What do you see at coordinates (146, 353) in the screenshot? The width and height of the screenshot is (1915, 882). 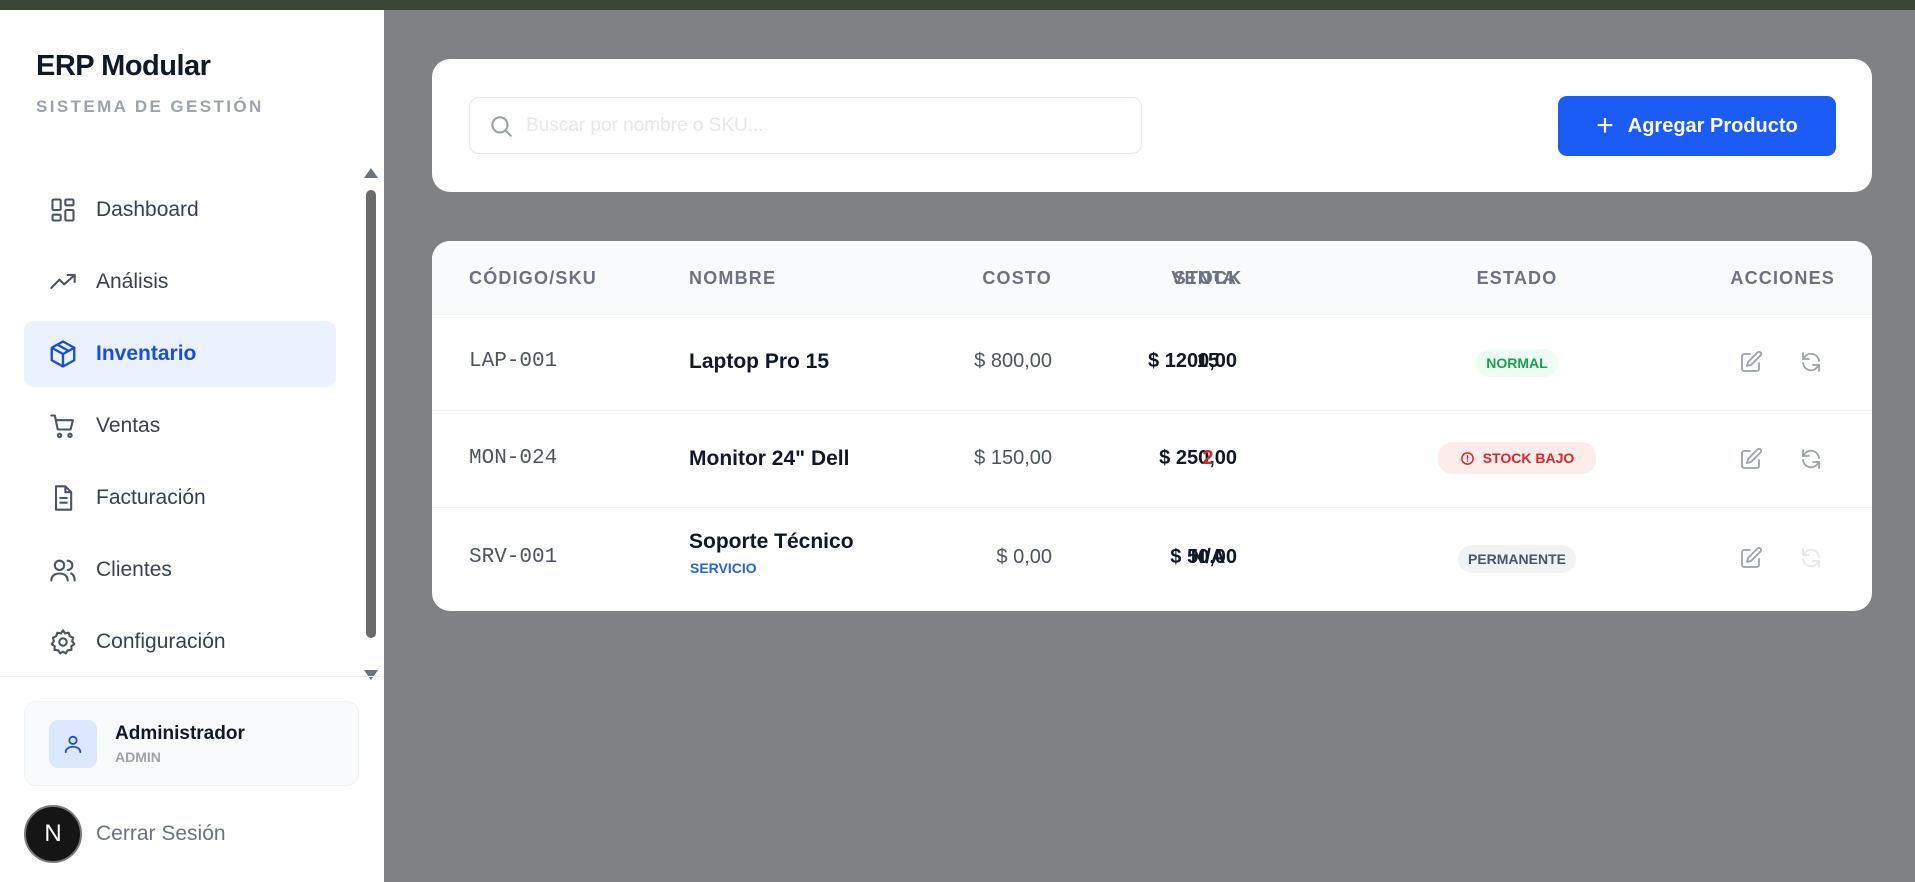 I see `sidebar-item-label: Inventario` at bounding box center [146, 353].